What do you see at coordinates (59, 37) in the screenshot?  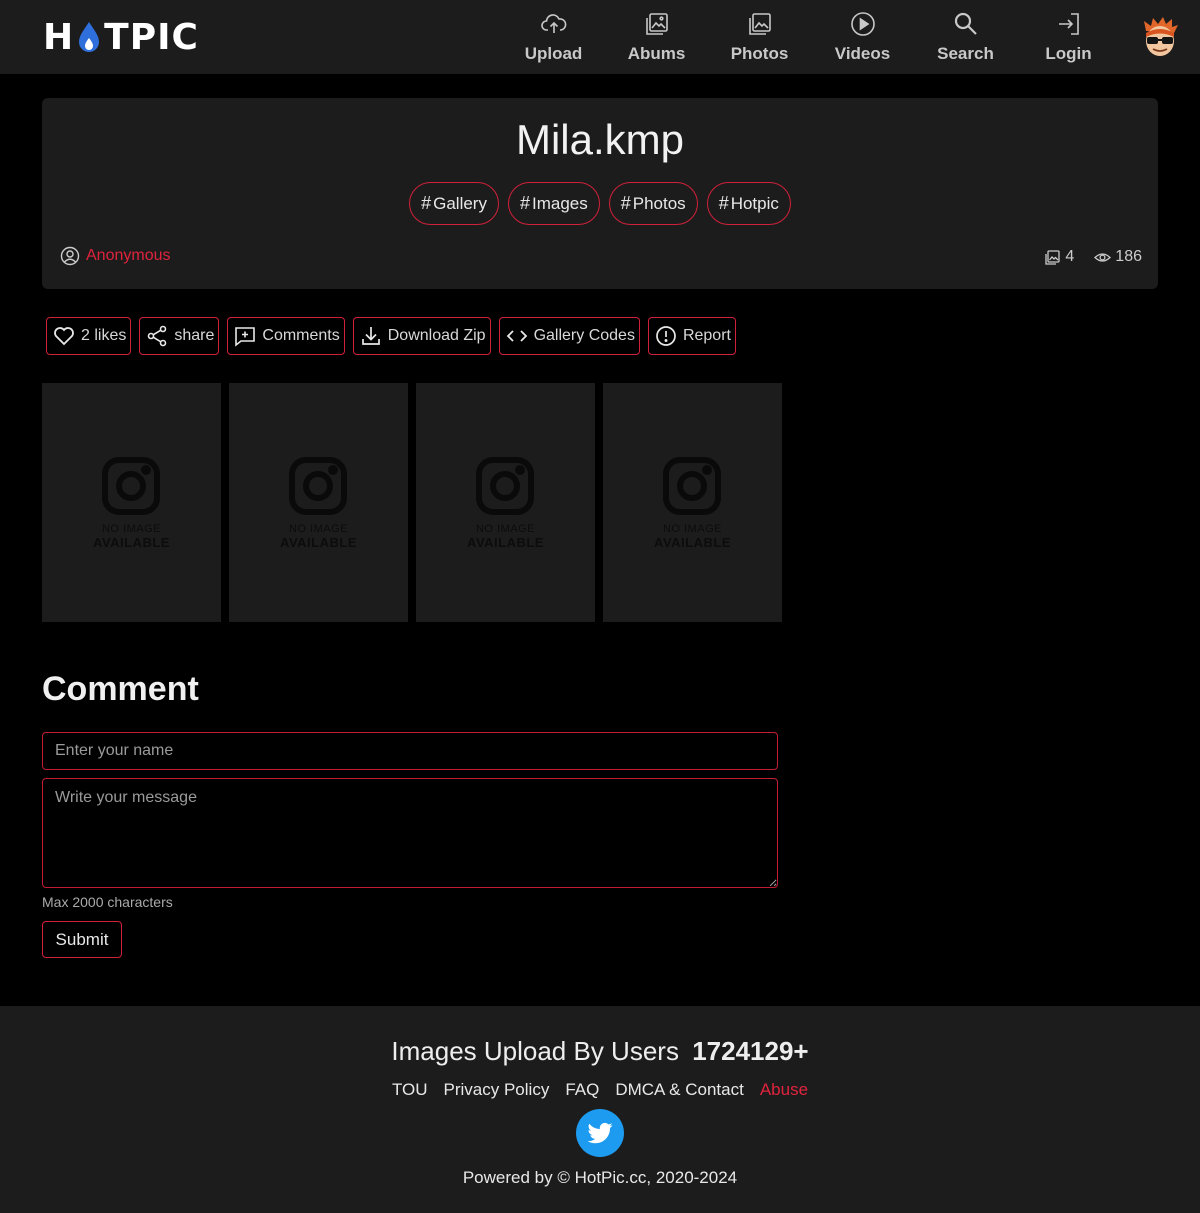 I see `logo-text-left: H` at bounding box center [59, 37].